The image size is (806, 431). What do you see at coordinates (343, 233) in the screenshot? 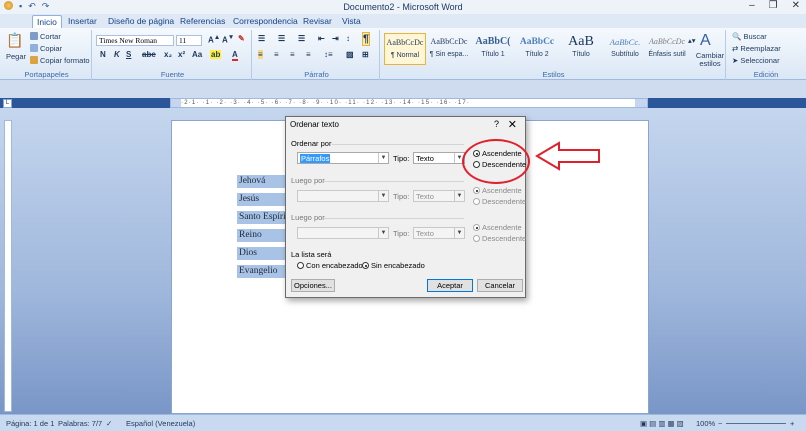
I see `then-by-select-2: ▼` at bounding box center [343, 233].